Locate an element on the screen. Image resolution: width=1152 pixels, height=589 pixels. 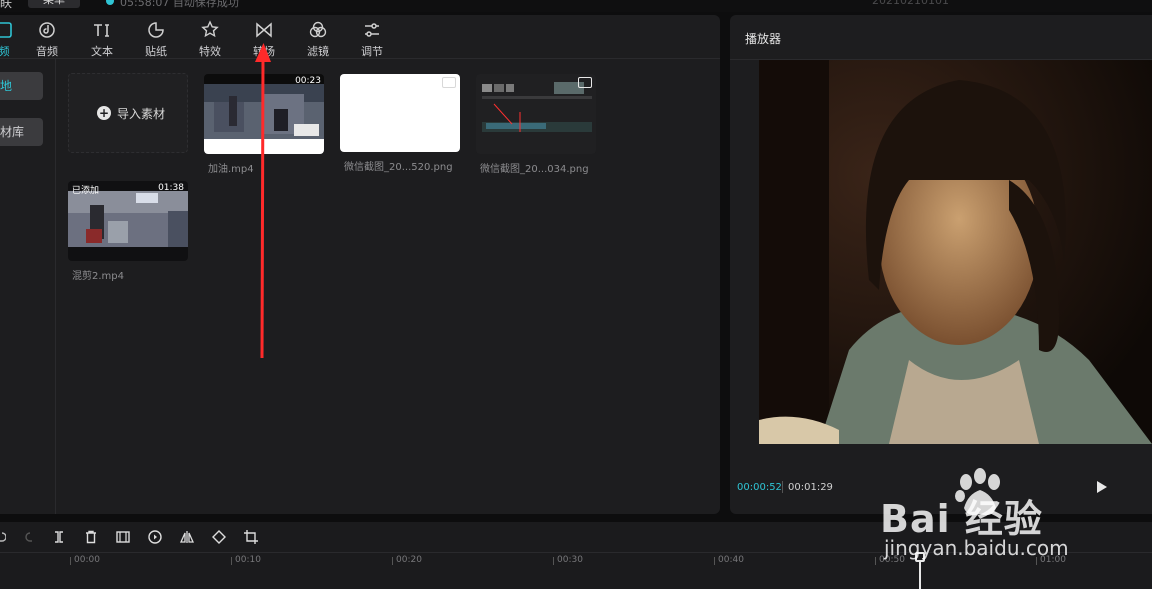
watermark-main: Bai 经验 is located at coordinates (961, 519).